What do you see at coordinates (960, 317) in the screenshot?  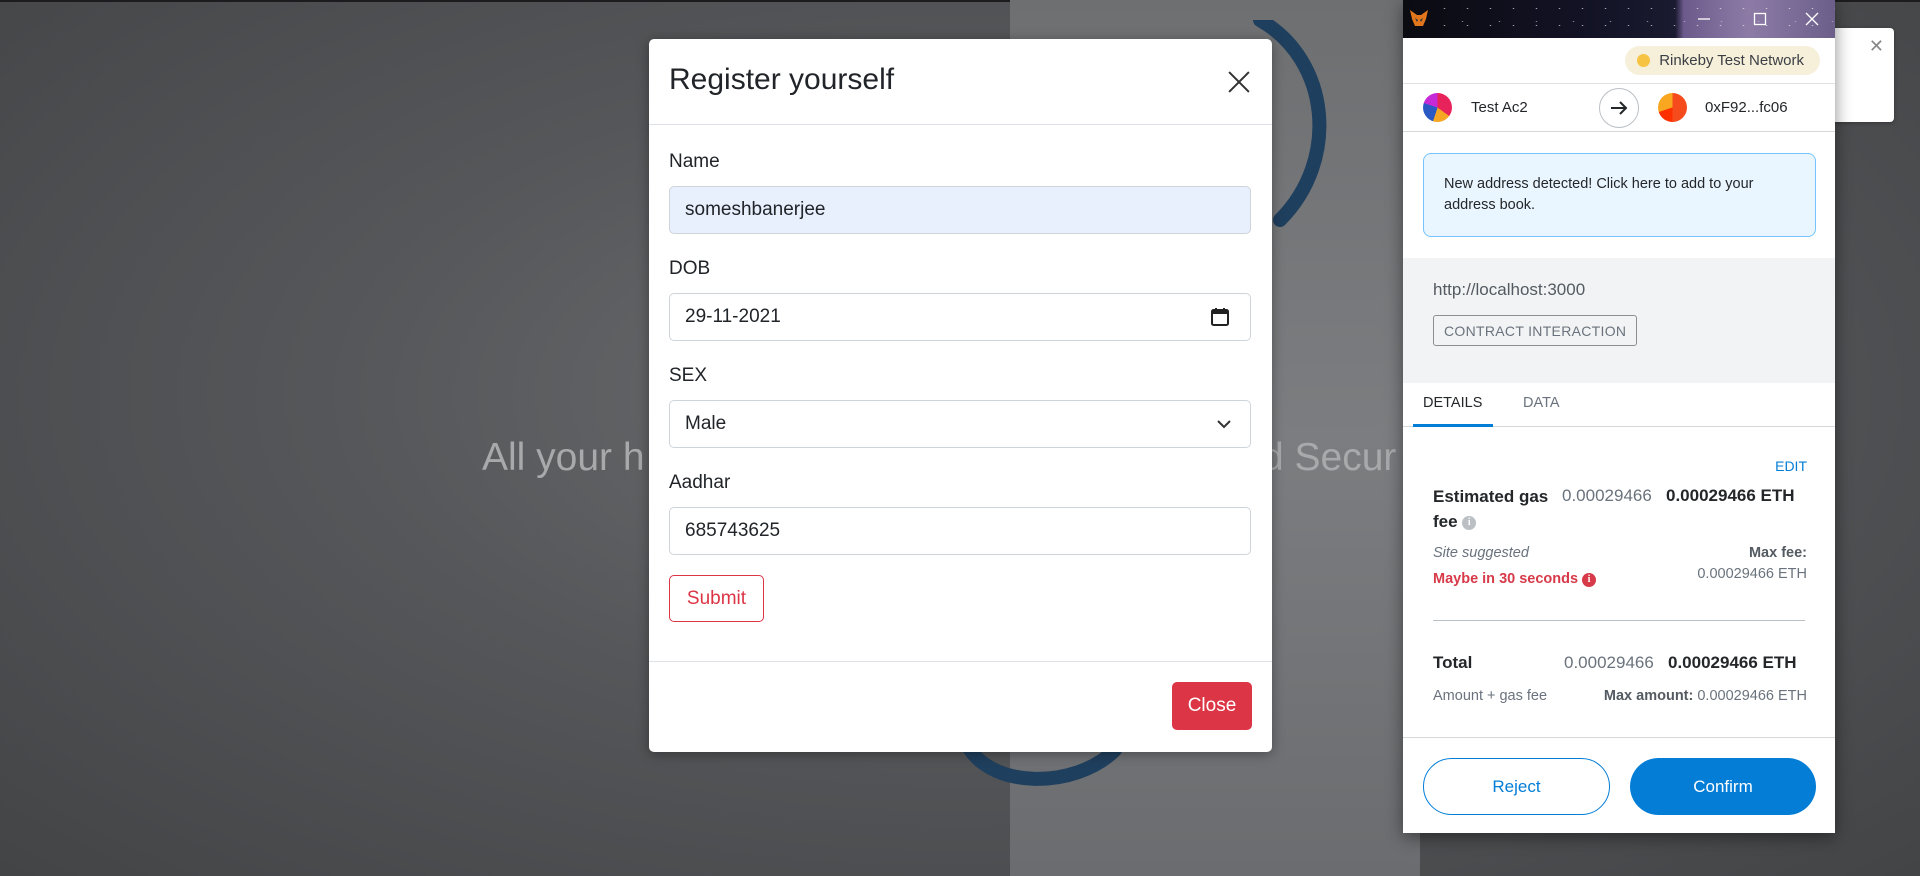 I see `dob-input: 29-11-2021` at bounding box center [960, 317].